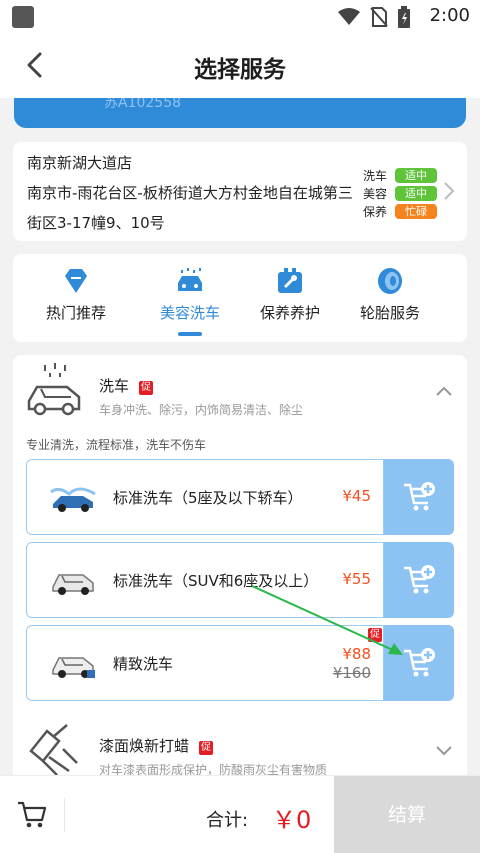  I want to click on service-item-original-price: ¥160, so click(351, 673).